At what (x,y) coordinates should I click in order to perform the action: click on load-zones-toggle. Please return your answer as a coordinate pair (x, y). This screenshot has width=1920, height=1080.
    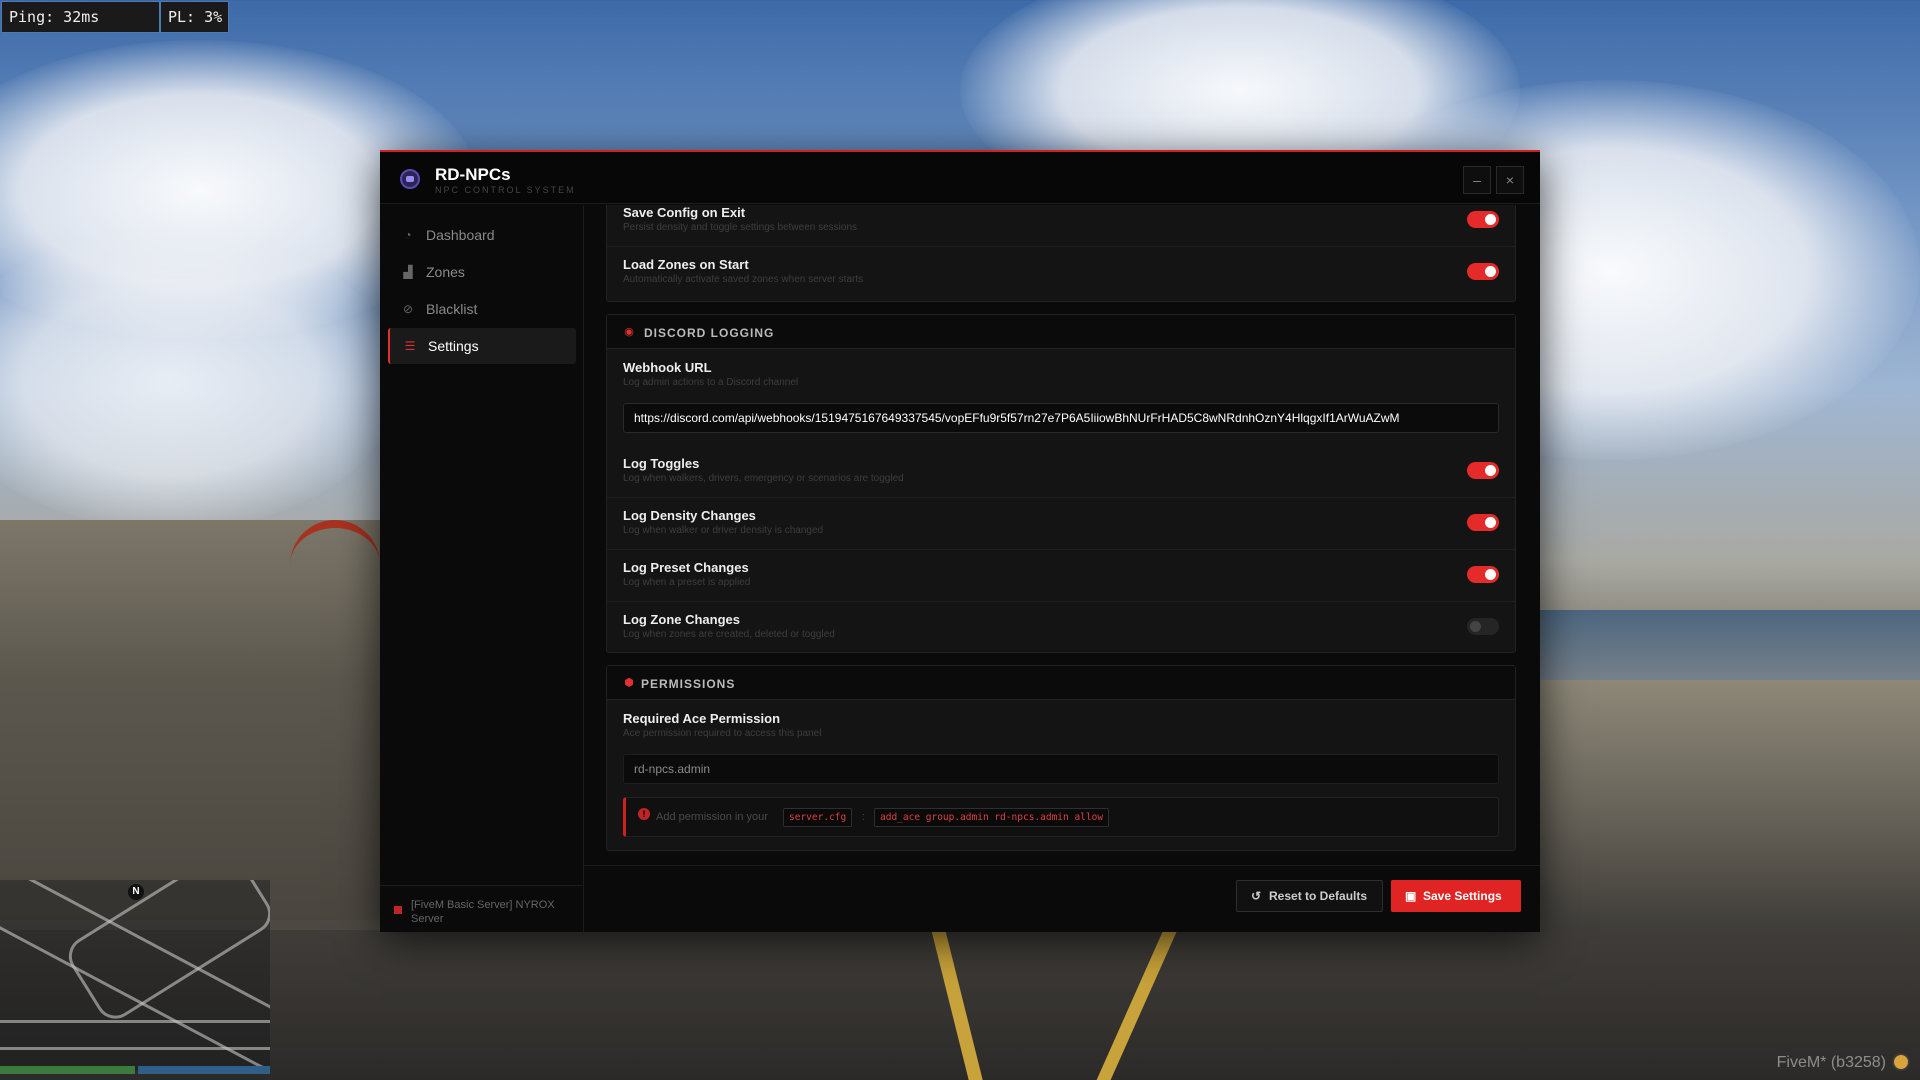
    Looking at the image, I should click on (1483, 271).